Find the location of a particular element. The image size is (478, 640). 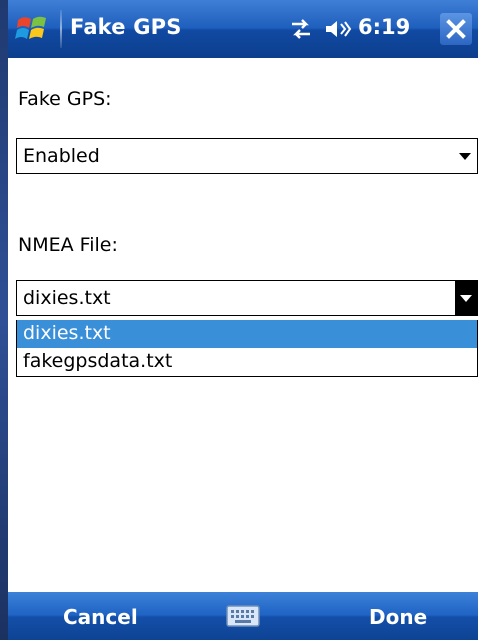

done-button: Done is located at coordinates (398, 617).